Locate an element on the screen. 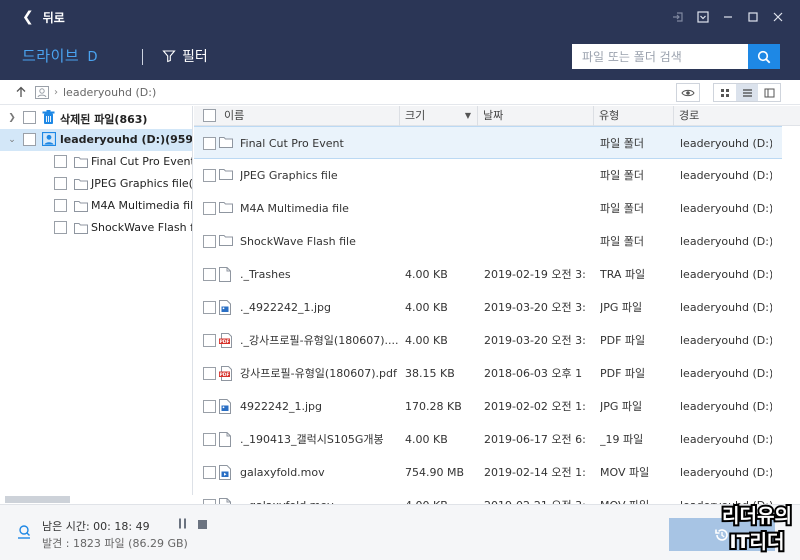  list-view-button is located at coordinates (747, 92).